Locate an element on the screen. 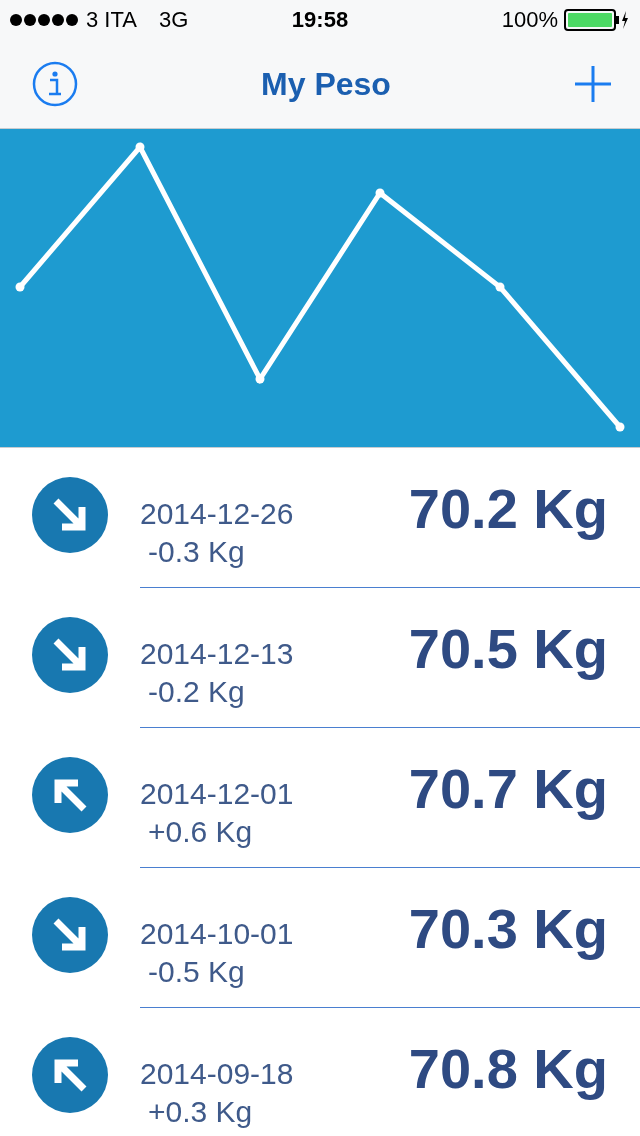  weight-change: +0.6 Kg is located at coordinates (200, 832).